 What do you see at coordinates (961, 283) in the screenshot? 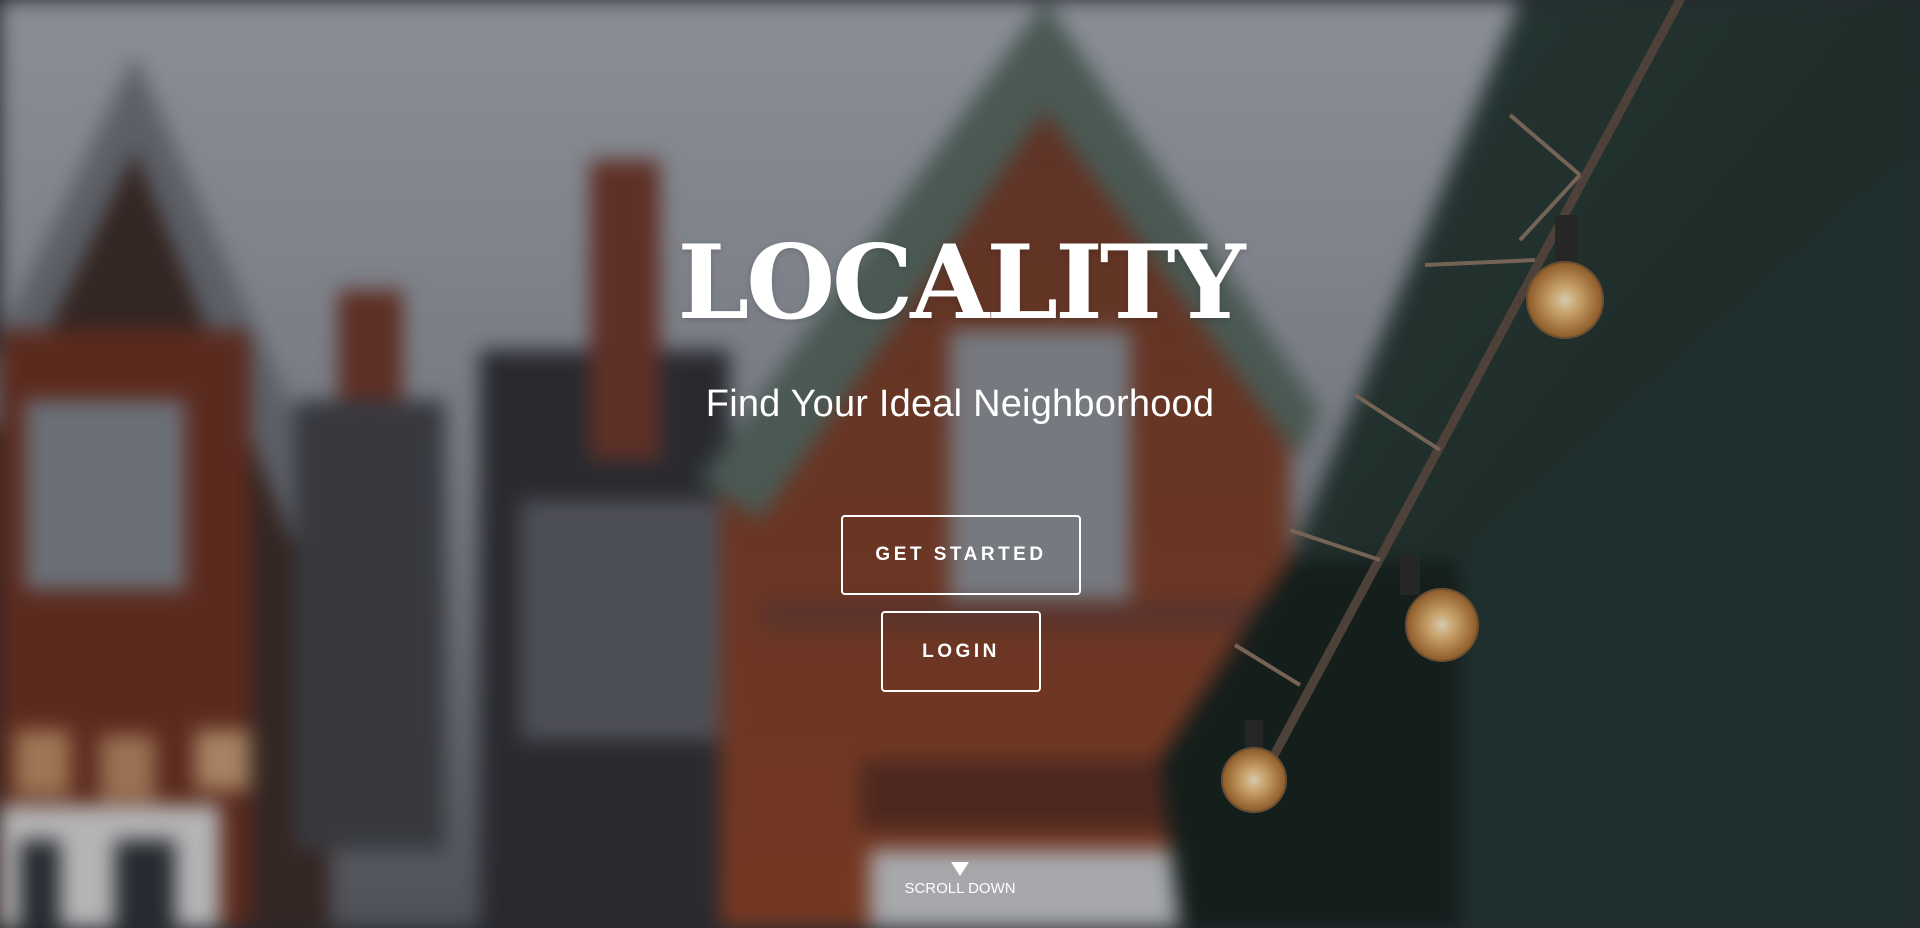
I see `site-title: LOCALITY` at bounding box center [961, 283].